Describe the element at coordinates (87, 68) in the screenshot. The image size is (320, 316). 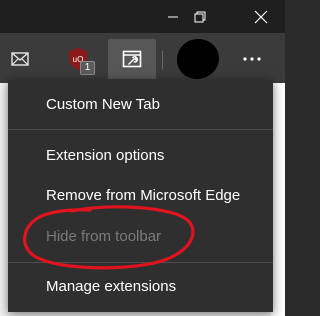
I see `extension-badge-count: 1` at that location.